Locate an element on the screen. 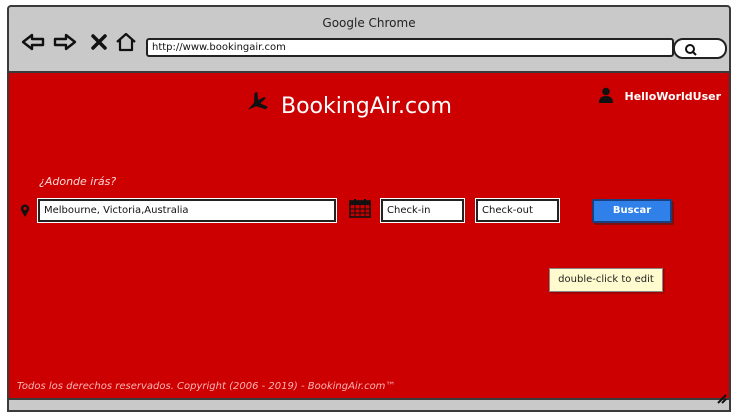 This screenshot has height=415, width=732. edit-tooltip: double-click to edit is located at coordinates (606, 280).